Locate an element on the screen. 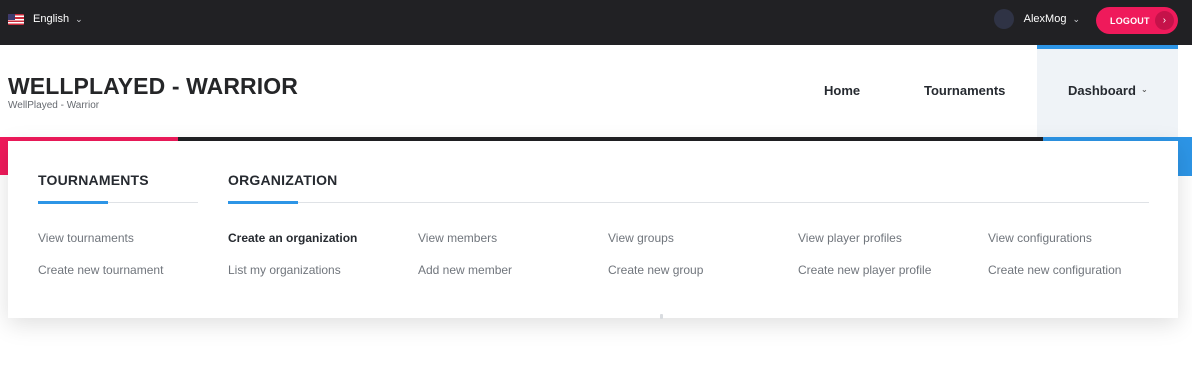  link-view-groups: View groups is located at coordinates (641, 238).